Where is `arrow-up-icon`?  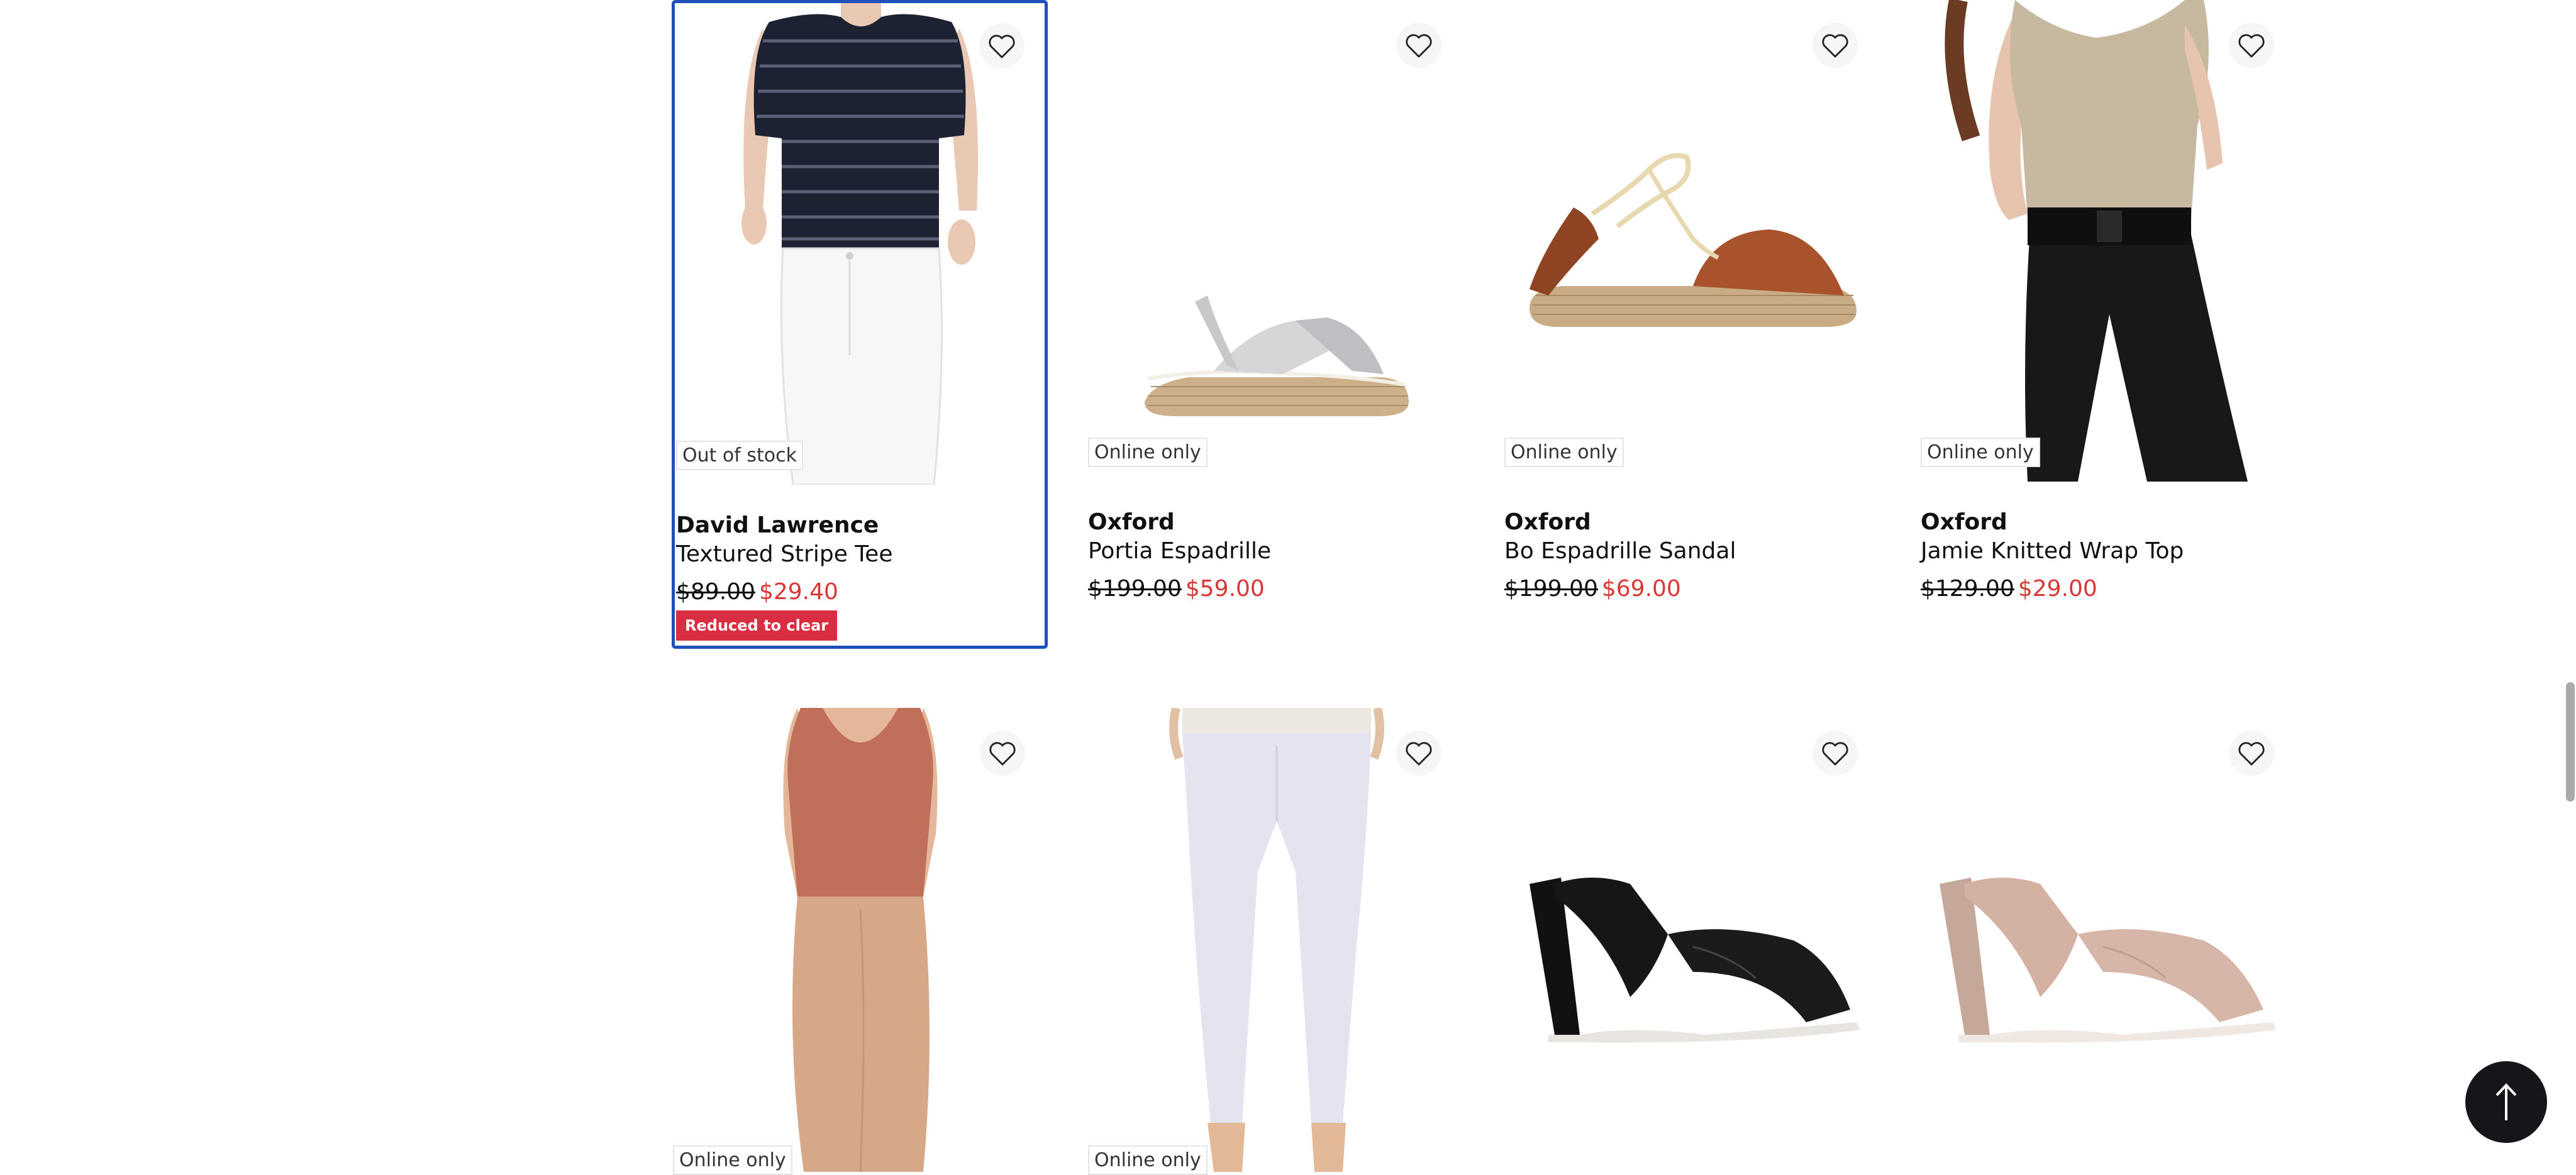
arrow-up-icon is located at coordinates (2506, 1101).